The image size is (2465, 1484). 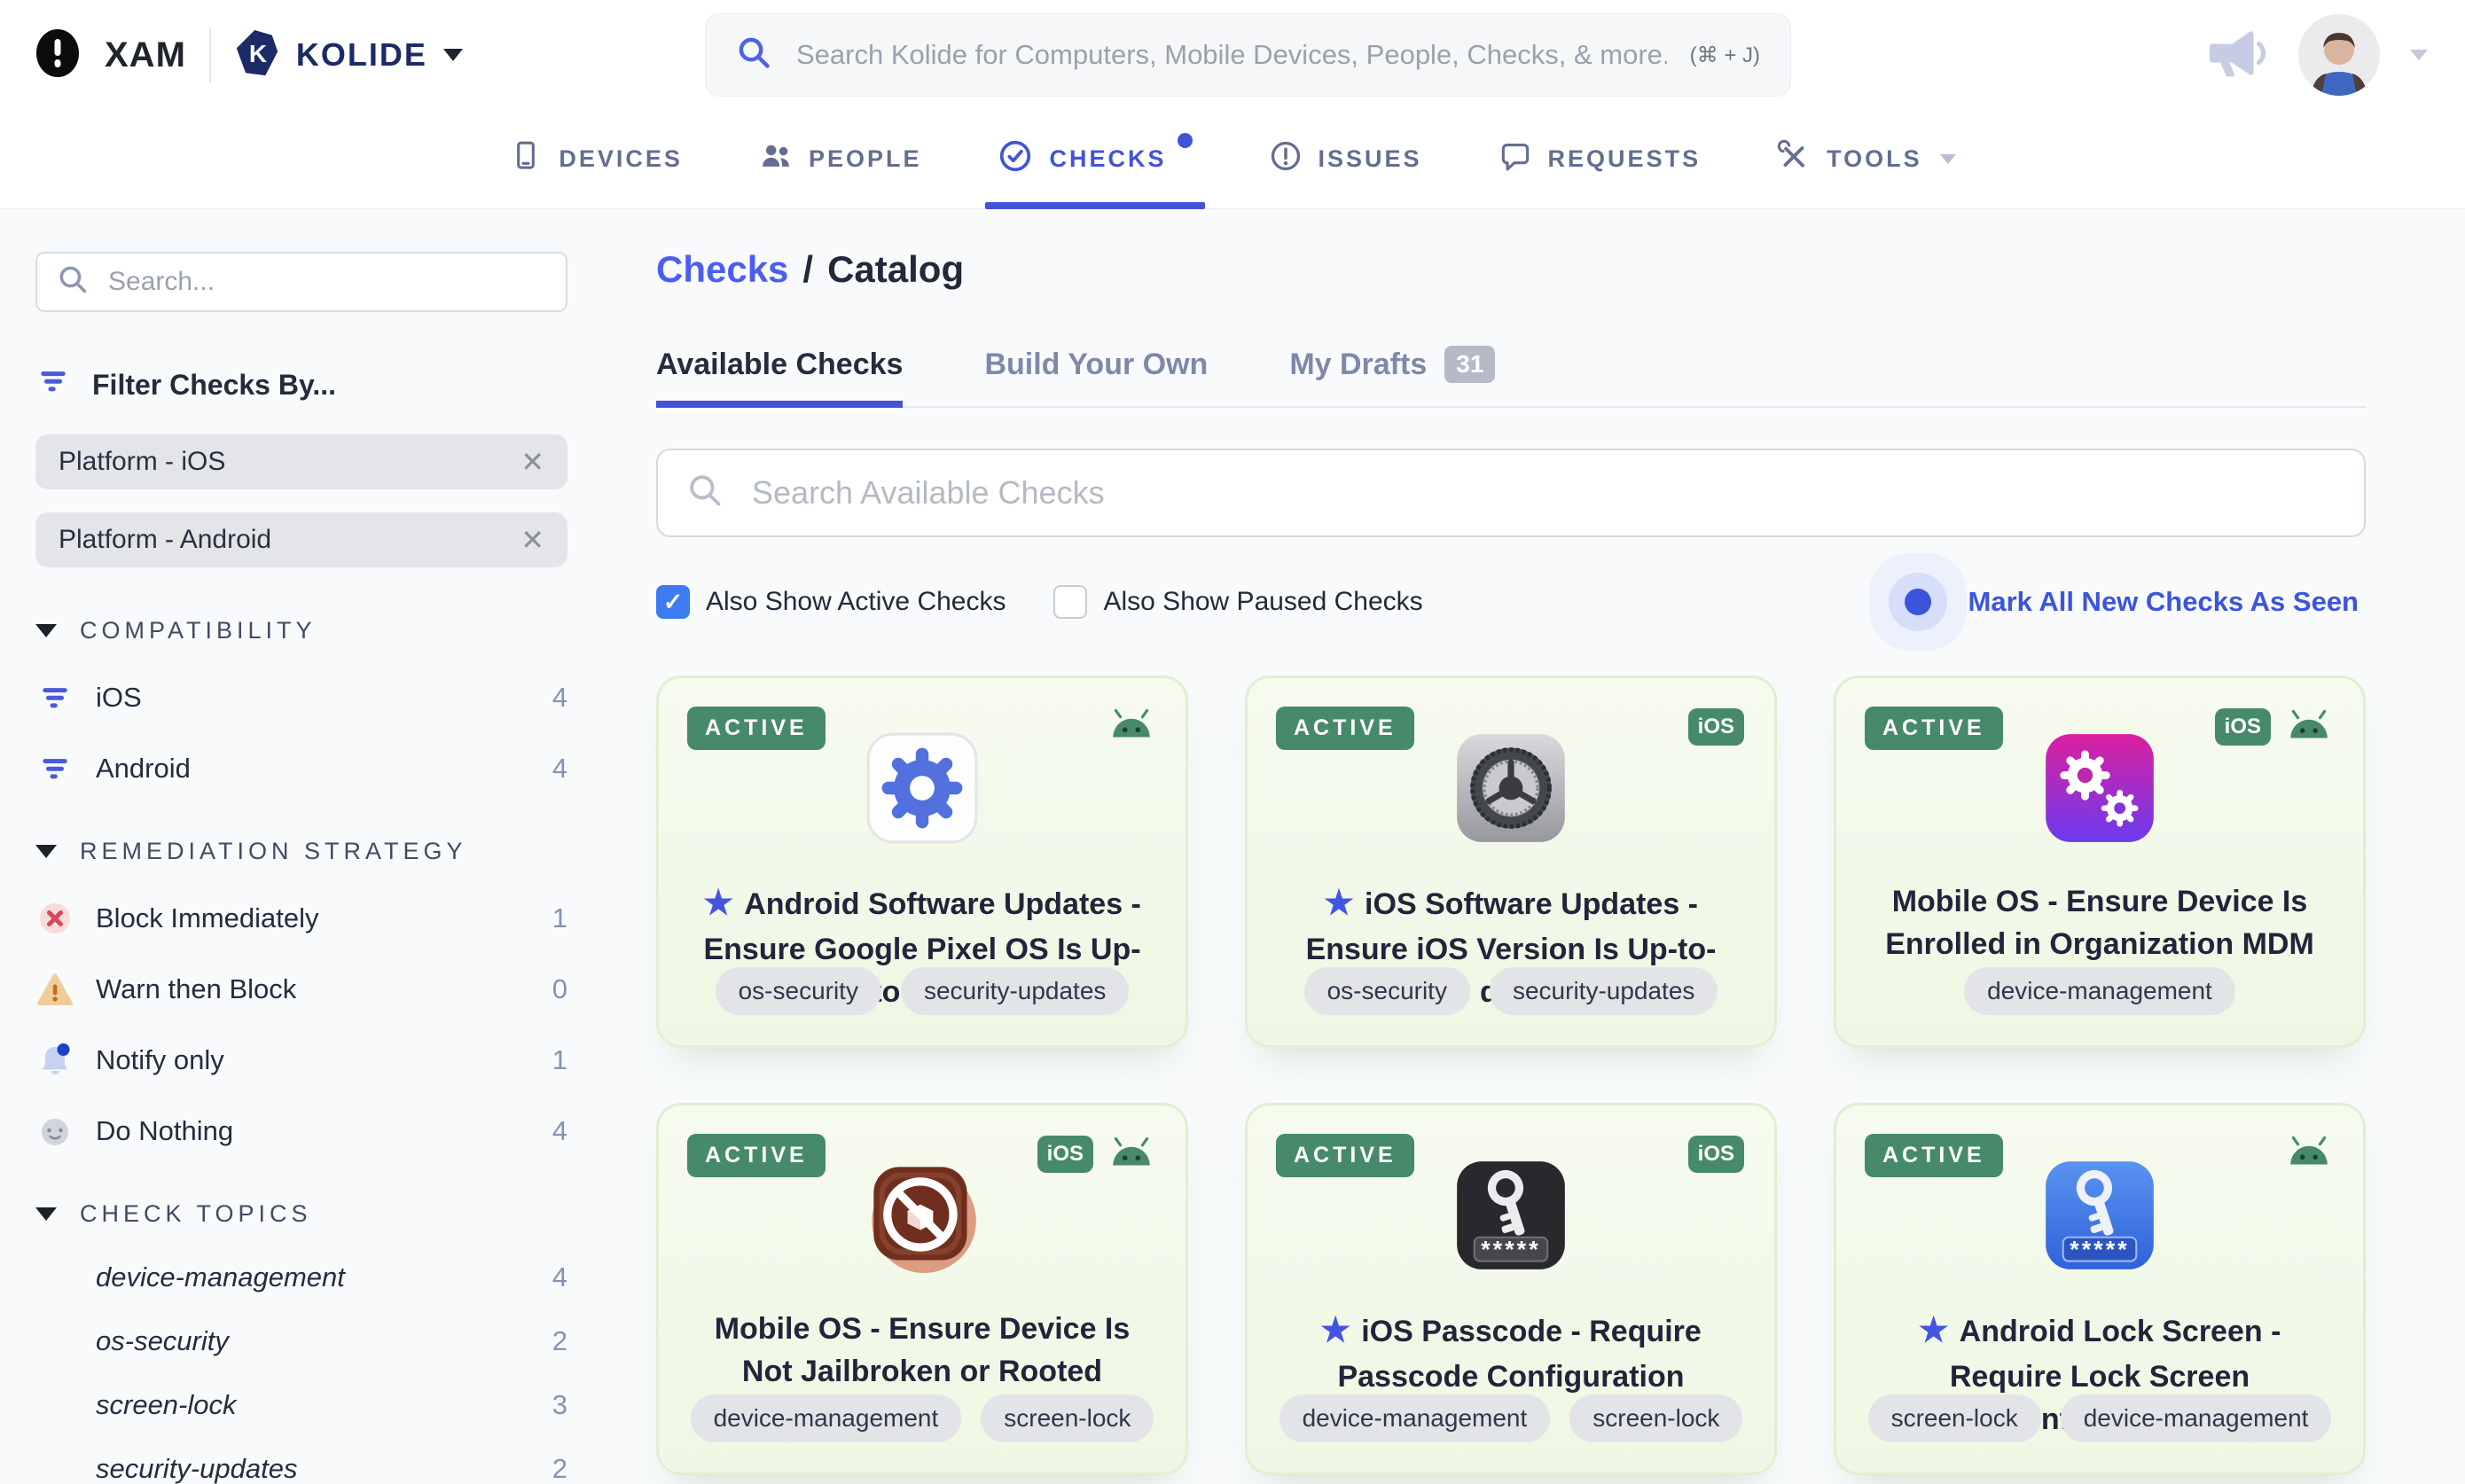 I want to click on ios-badge: iOS, so click(x=1715, y=727).